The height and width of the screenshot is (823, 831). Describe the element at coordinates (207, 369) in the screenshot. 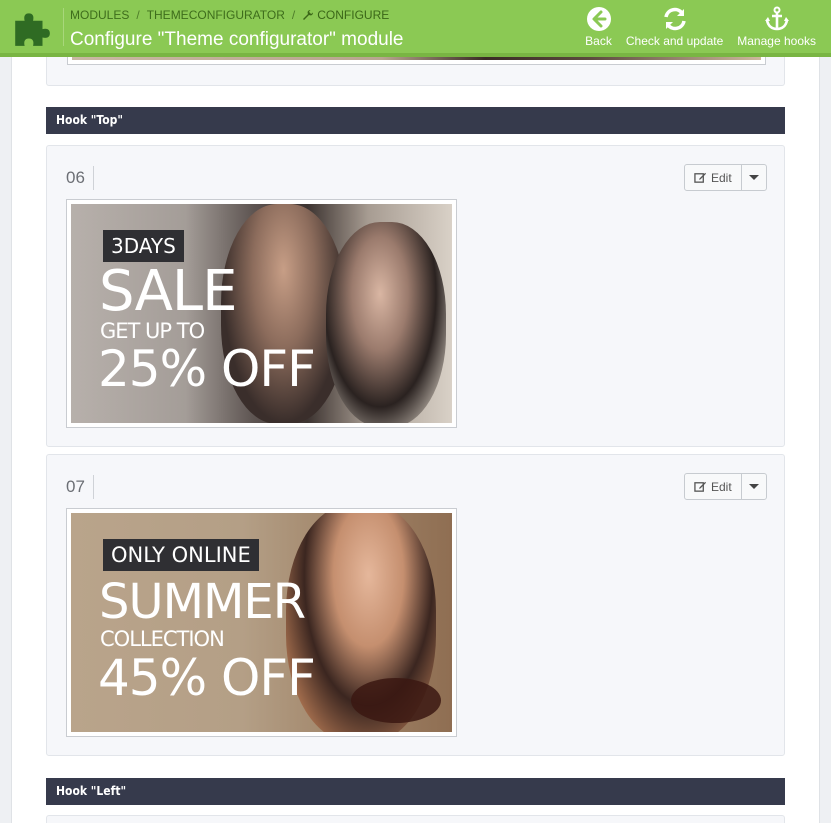

I see `banner-line3: 25% OFF` at that location.